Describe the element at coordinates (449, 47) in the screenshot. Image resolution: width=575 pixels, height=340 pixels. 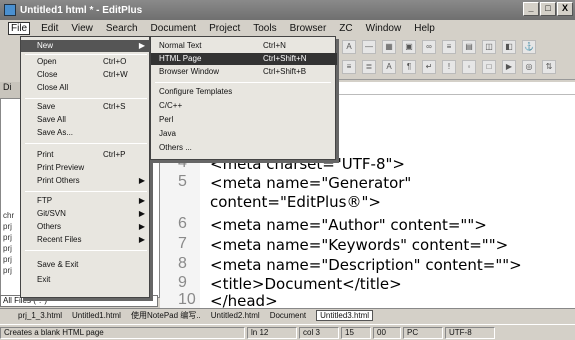
I see `list-icon: ≡` at that location.